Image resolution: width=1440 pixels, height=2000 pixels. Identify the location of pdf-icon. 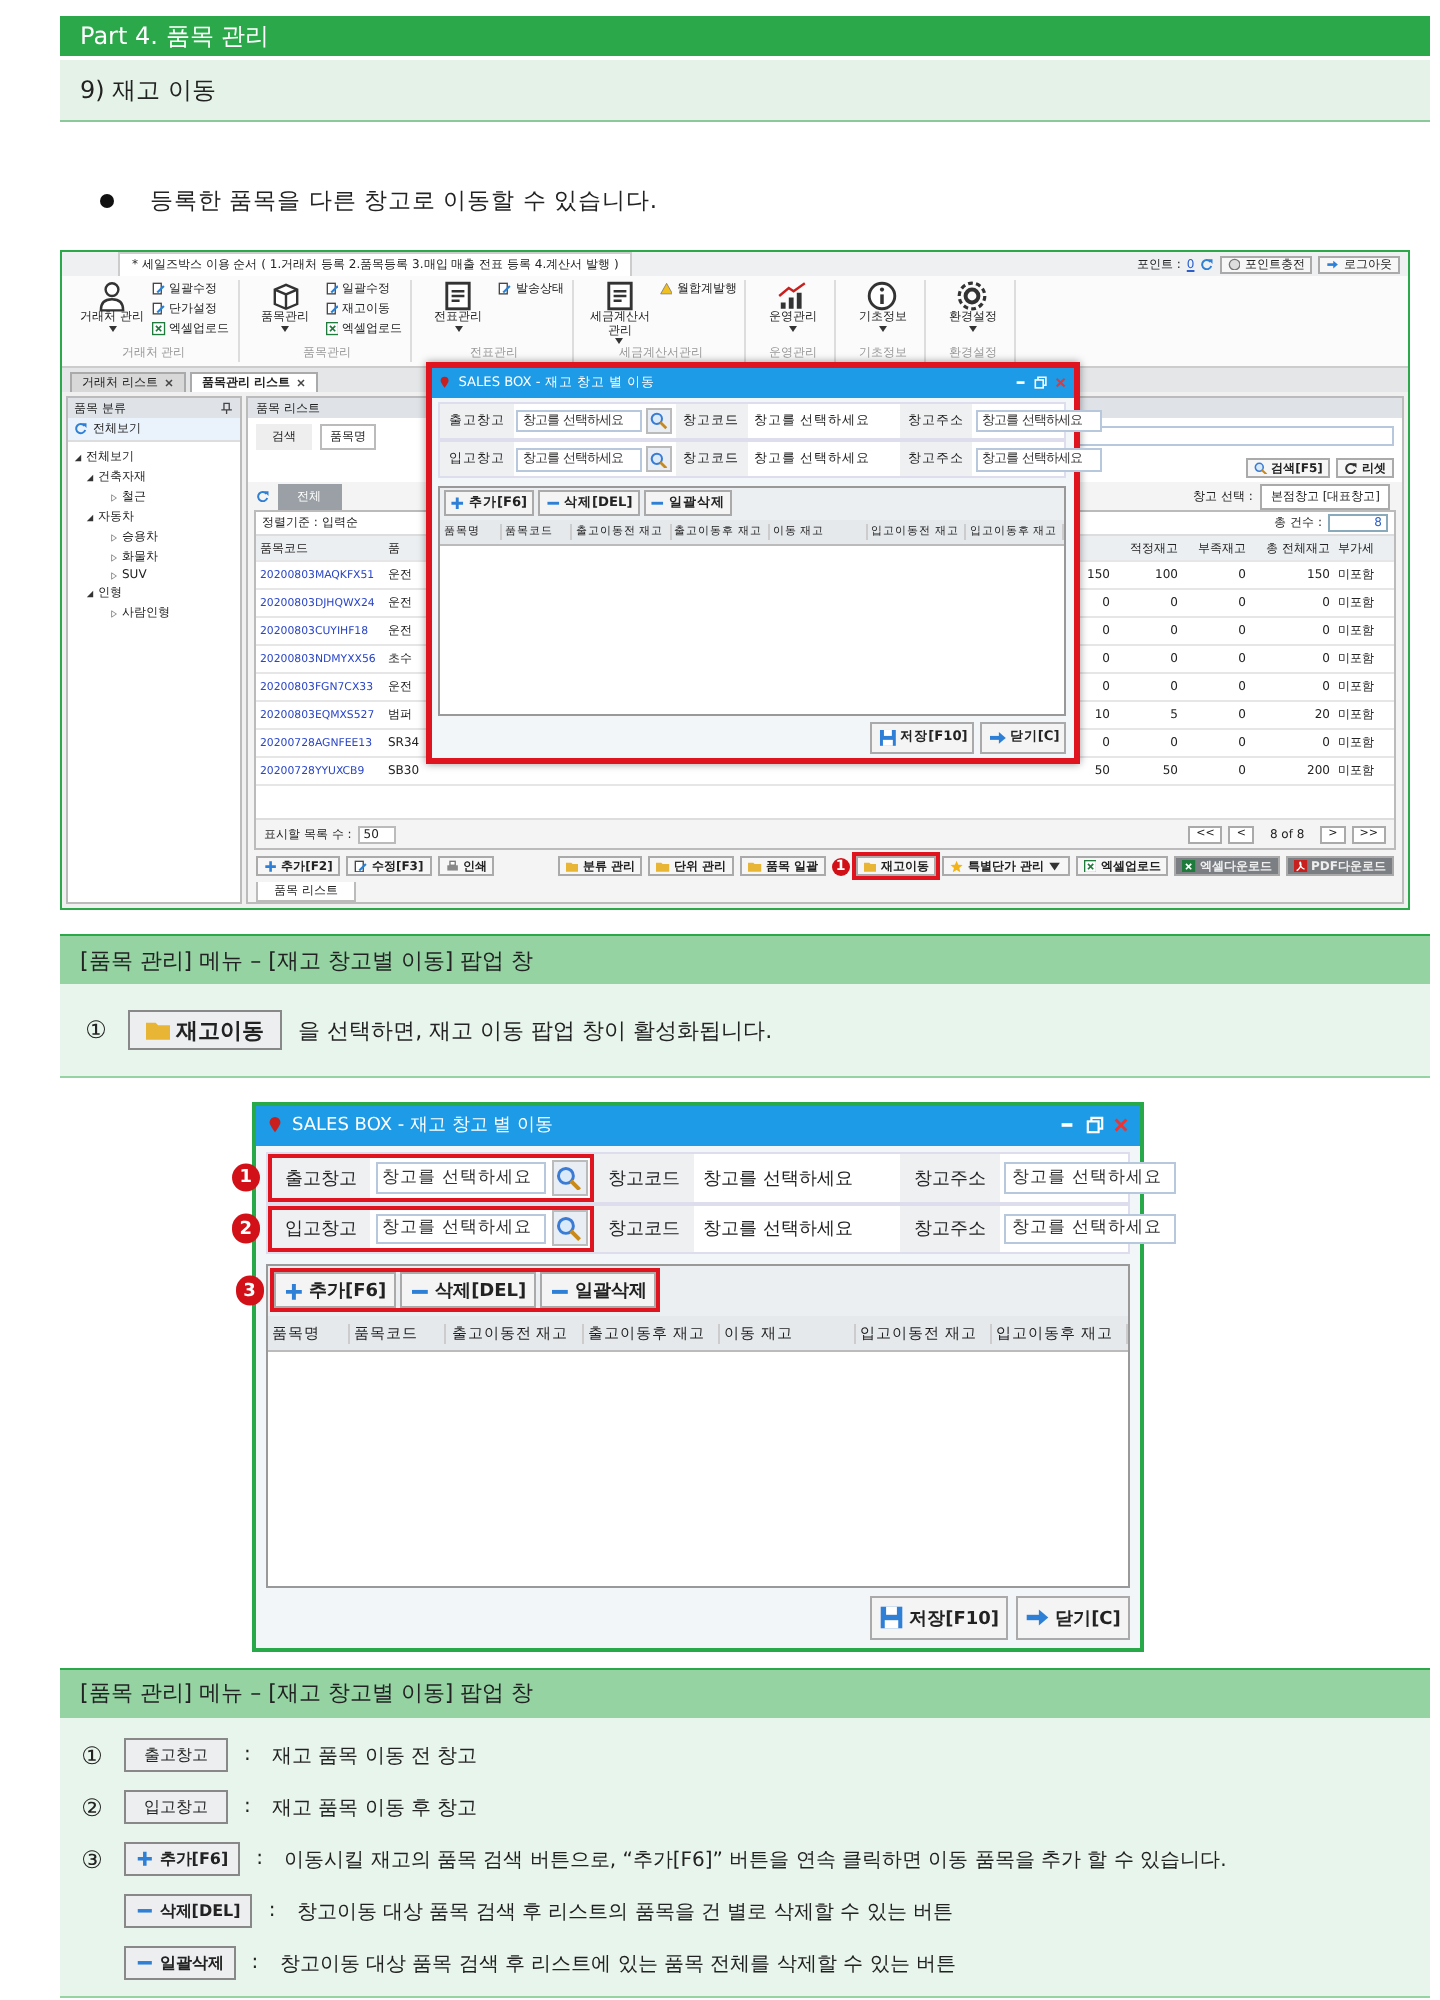
(1300, 866).